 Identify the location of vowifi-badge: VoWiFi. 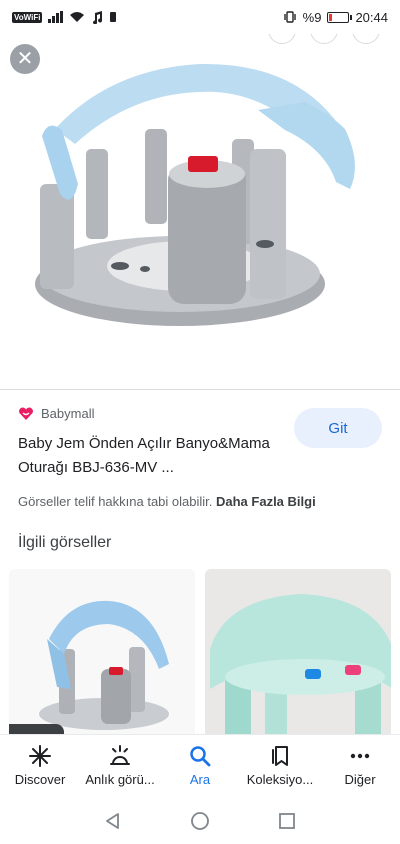
(27, 17).